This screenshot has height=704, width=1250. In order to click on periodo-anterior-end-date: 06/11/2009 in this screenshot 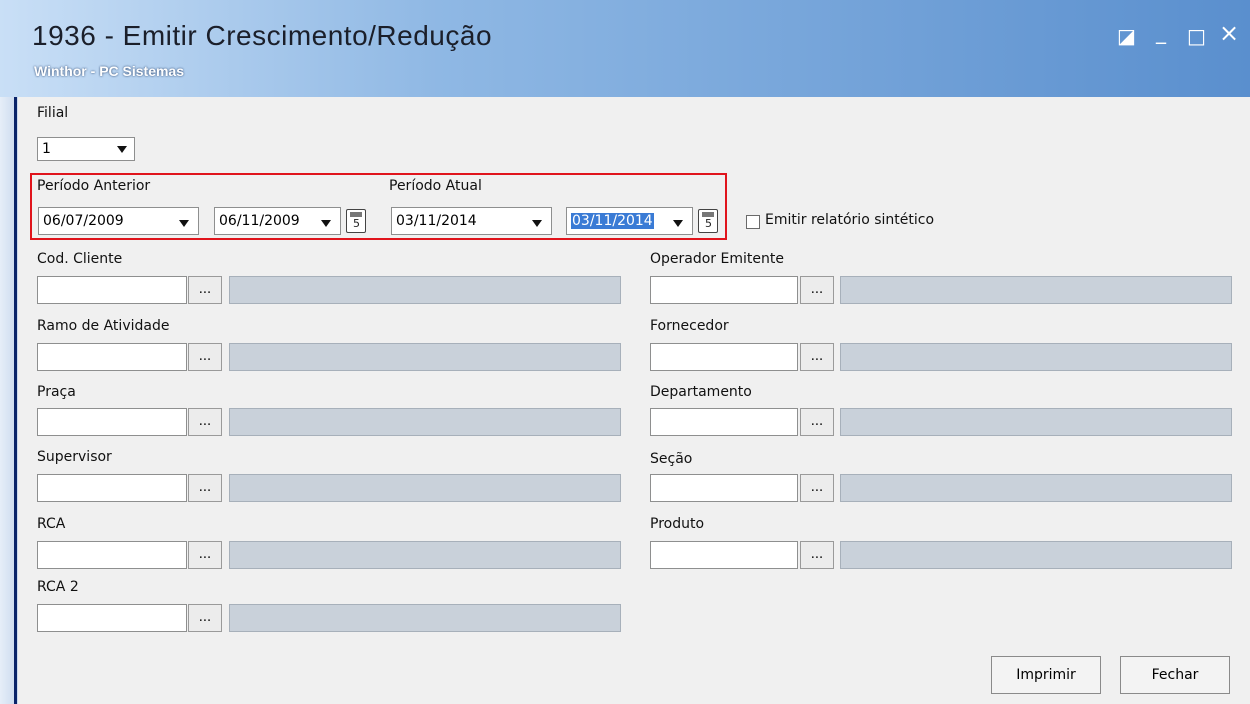, I will do `click(277, 221)`.